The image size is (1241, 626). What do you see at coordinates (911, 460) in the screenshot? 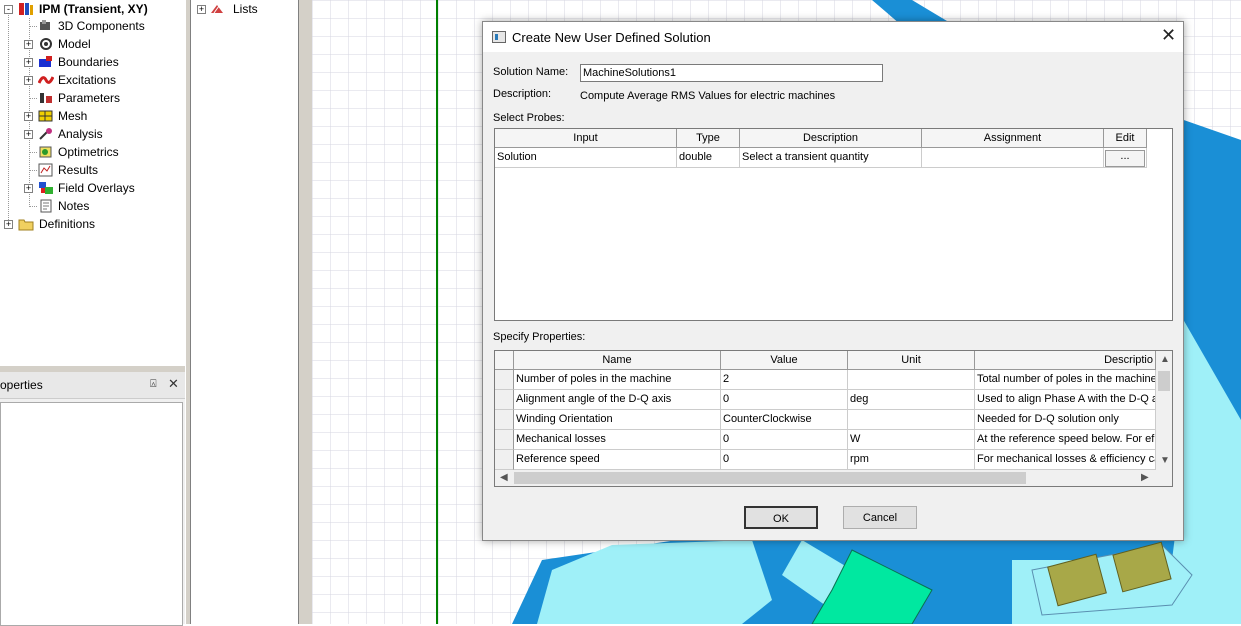
I see `property-unit-cell: rpm` at bounding box center [911, 460].